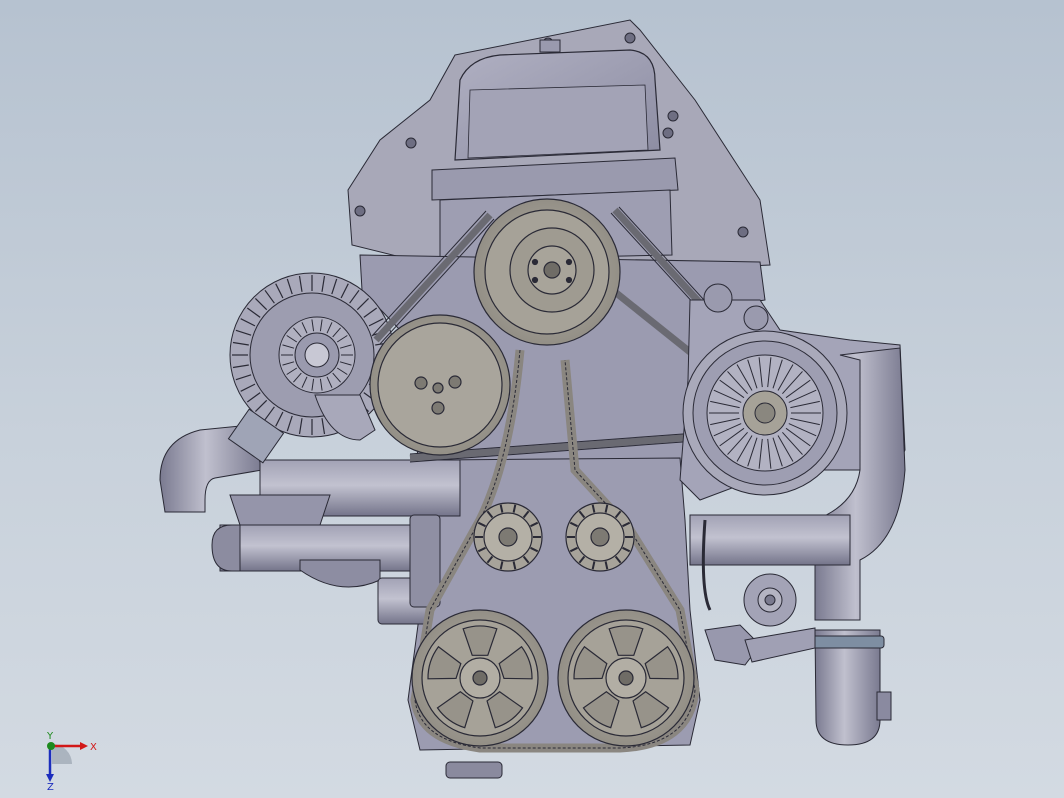 Image resolution: width=1064 pixels, height=798 pixels. I want to click on left-turbo-filter, so click(311, 368).